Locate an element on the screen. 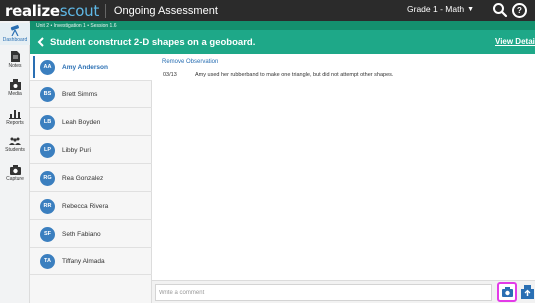 Image resolution: width=535 pixels, height=303 pixels. brand-scout: scout is located at coordinates (79, 10).